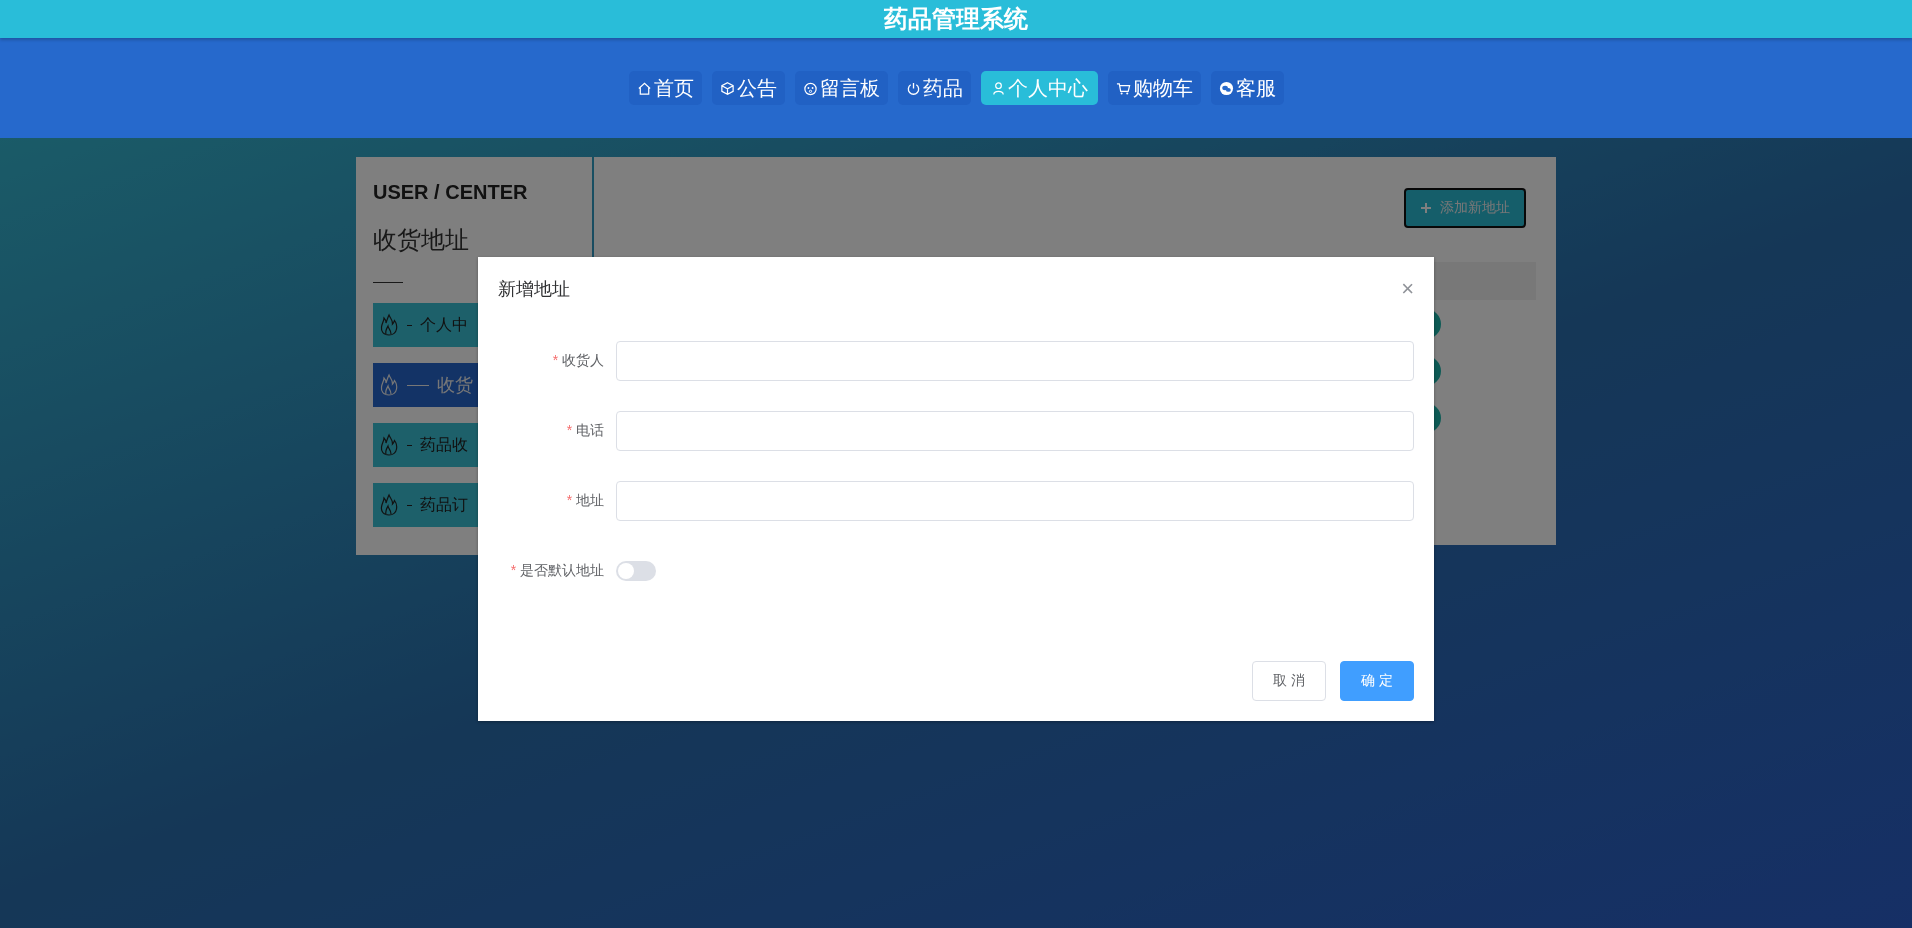 The image size is (1912, 928). Describe the element at coordinates (421, 240) in the screenshot. I see `sidebar-title: 收货地址` at that location.